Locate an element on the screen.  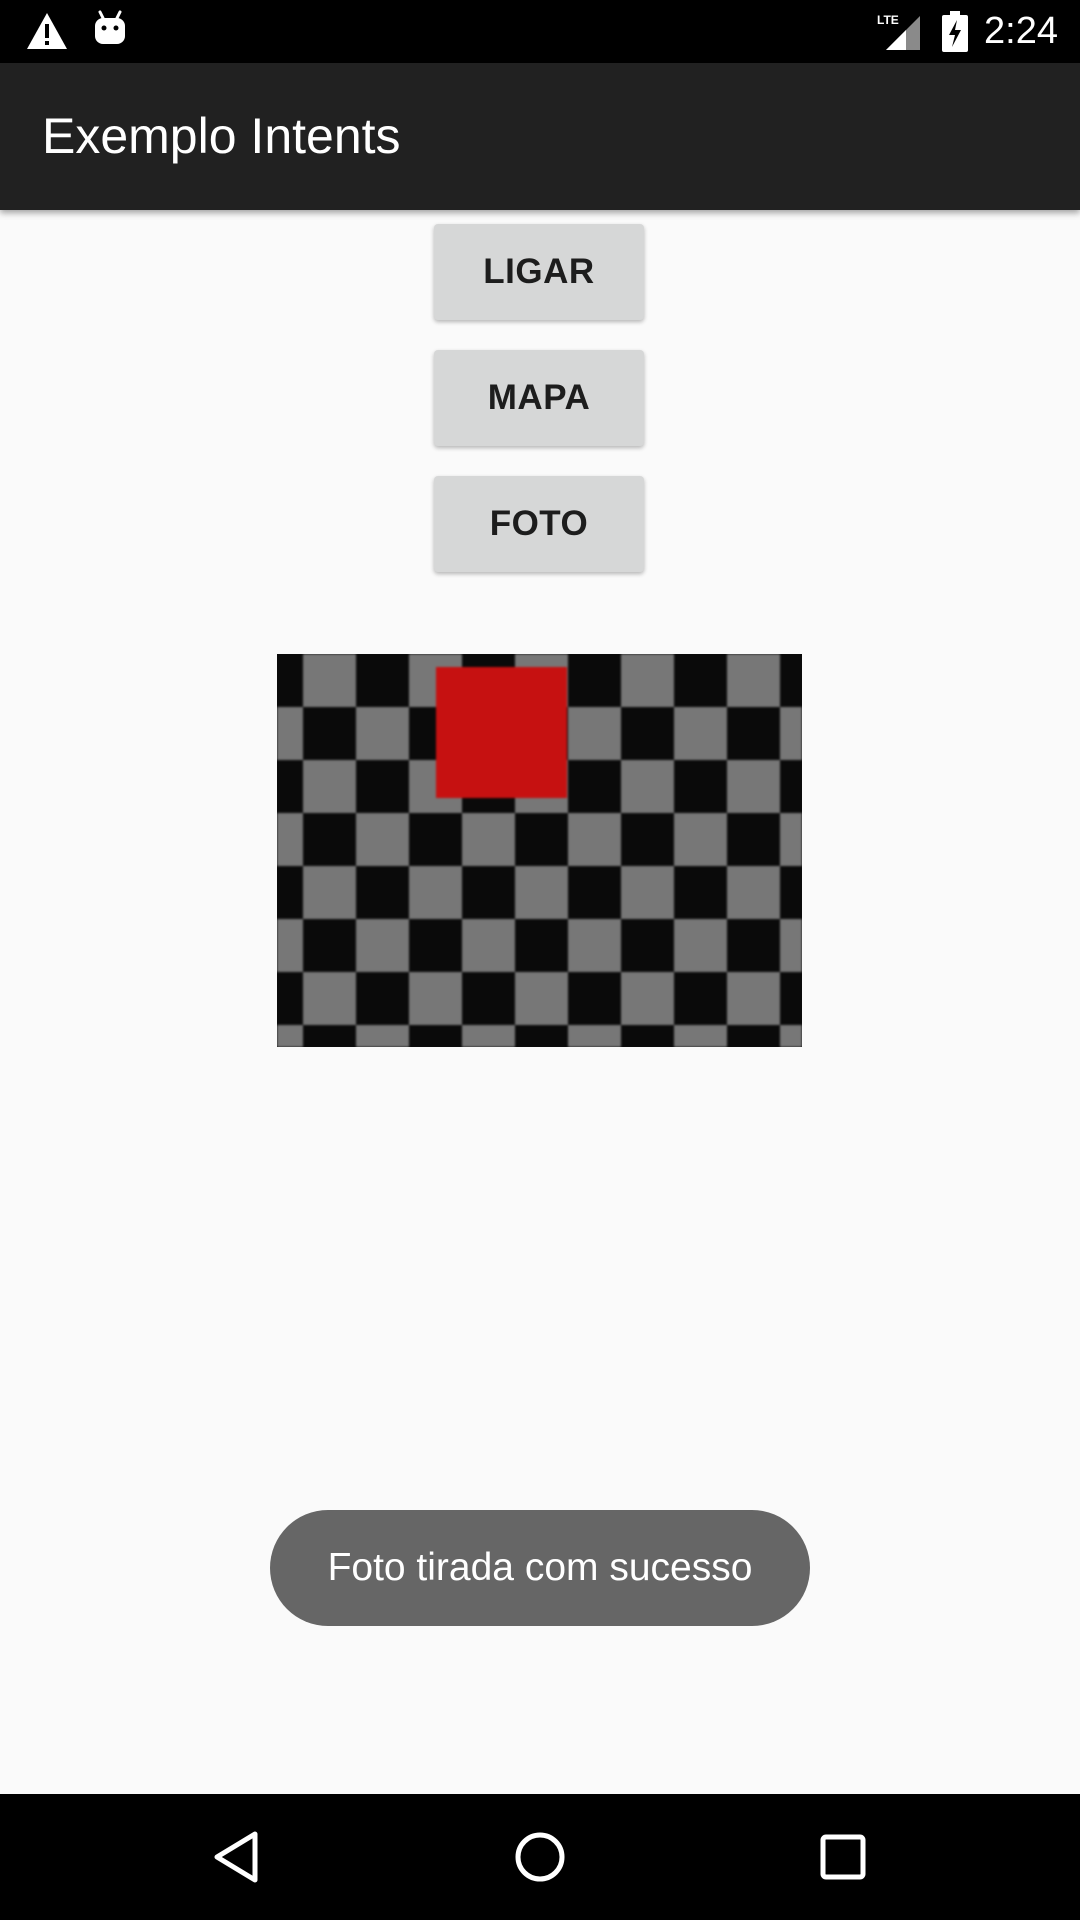
mapa-button: MAPA is located at coordinates (539, 398).